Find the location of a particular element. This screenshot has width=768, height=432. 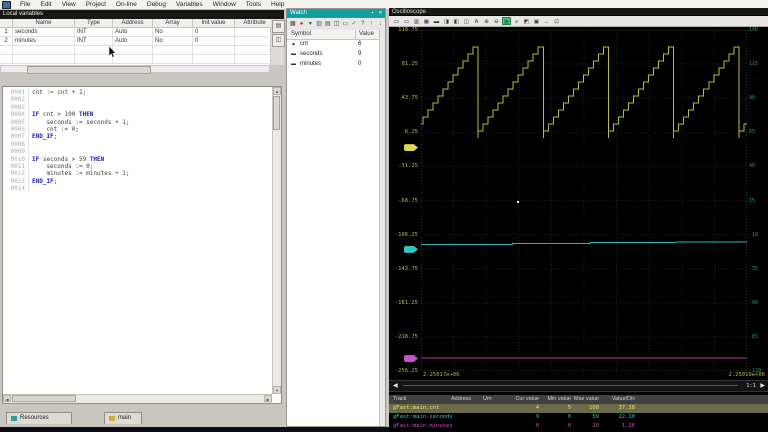

cnt-zero-marker is located at coordinates (411, 148).